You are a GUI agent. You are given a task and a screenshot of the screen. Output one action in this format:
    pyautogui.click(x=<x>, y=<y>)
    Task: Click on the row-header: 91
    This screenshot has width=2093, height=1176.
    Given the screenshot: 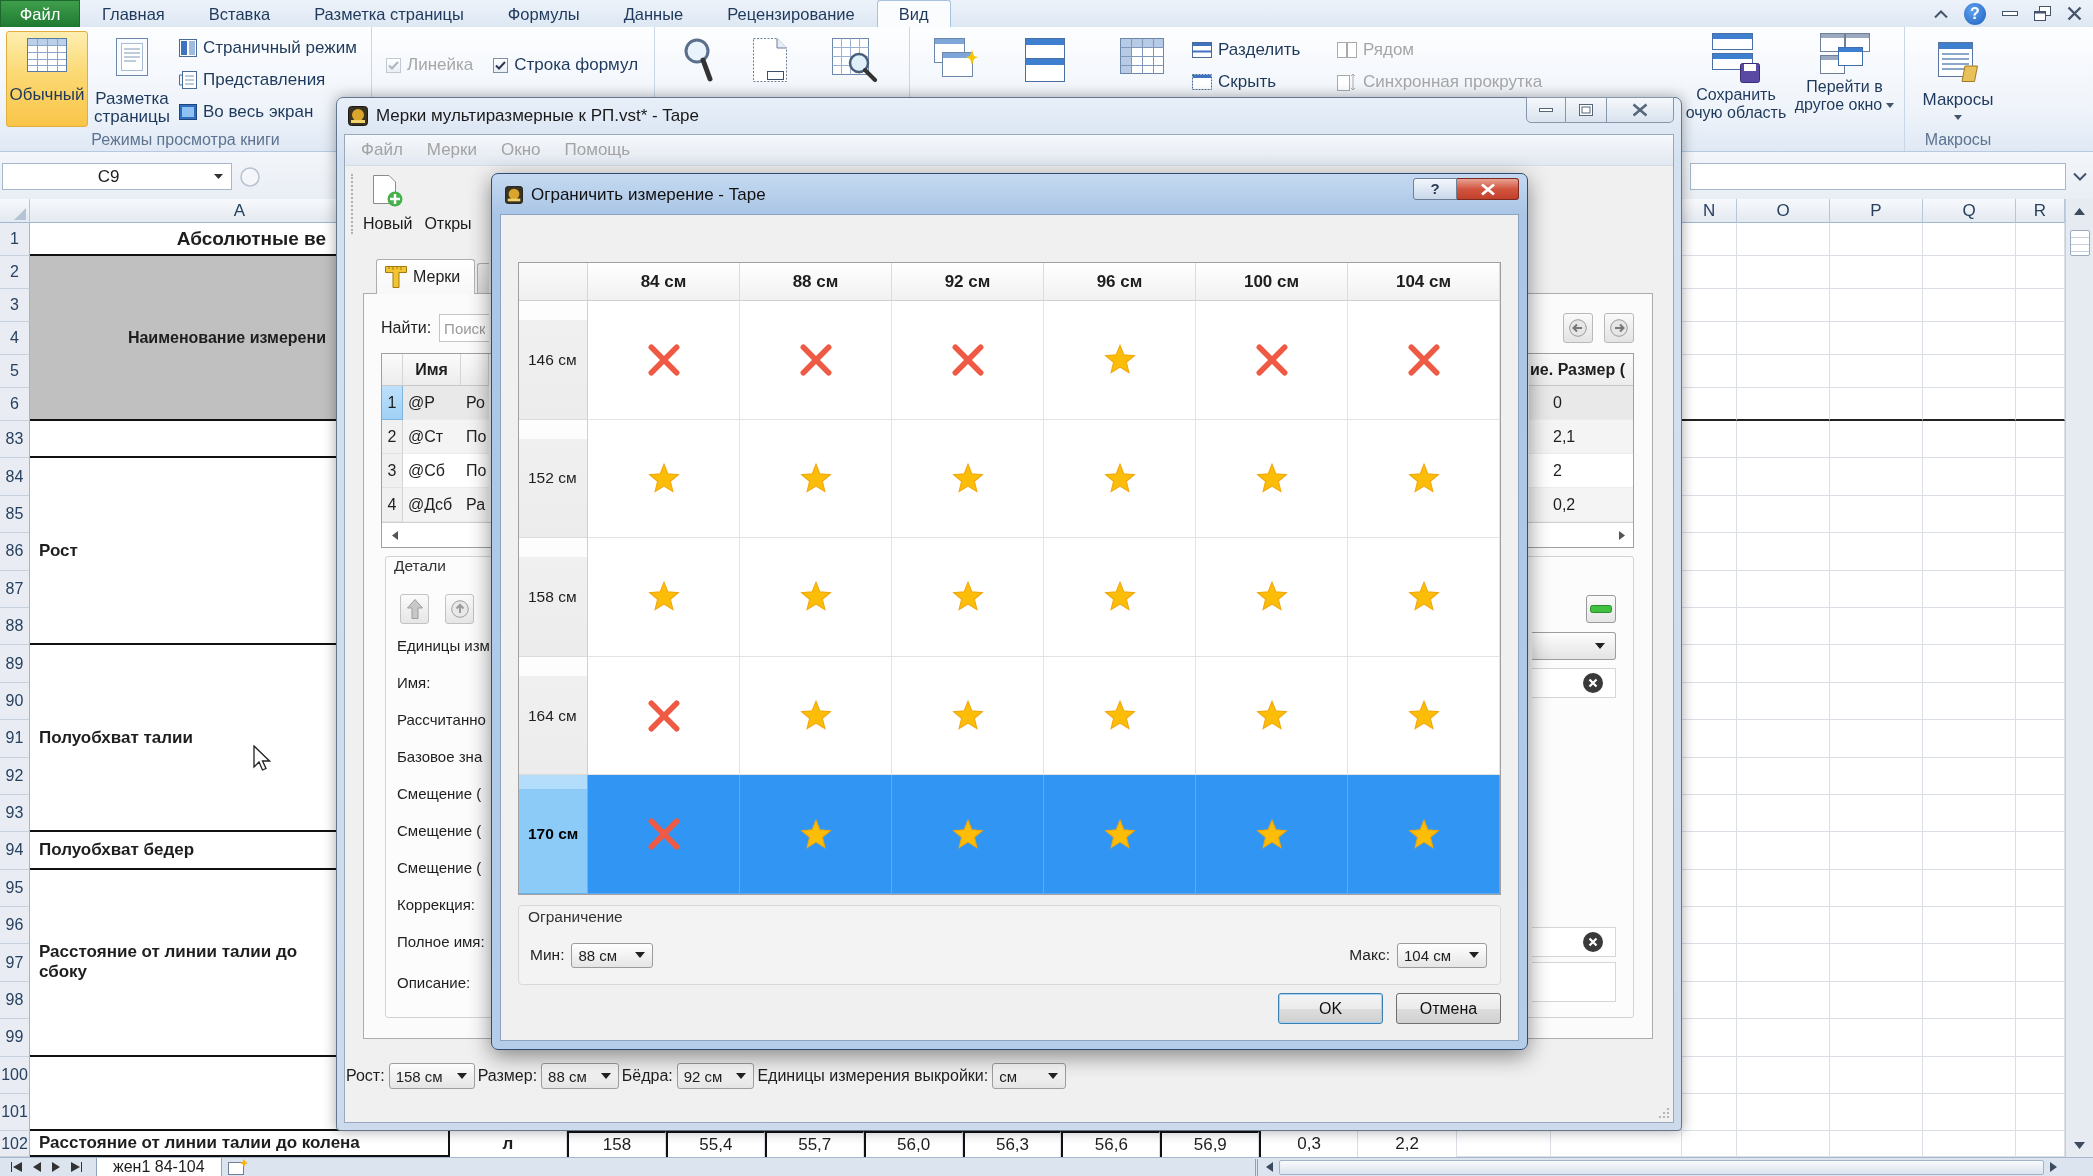 What is the action you would take?
    pyautogui.click(x=15, y=739)
    